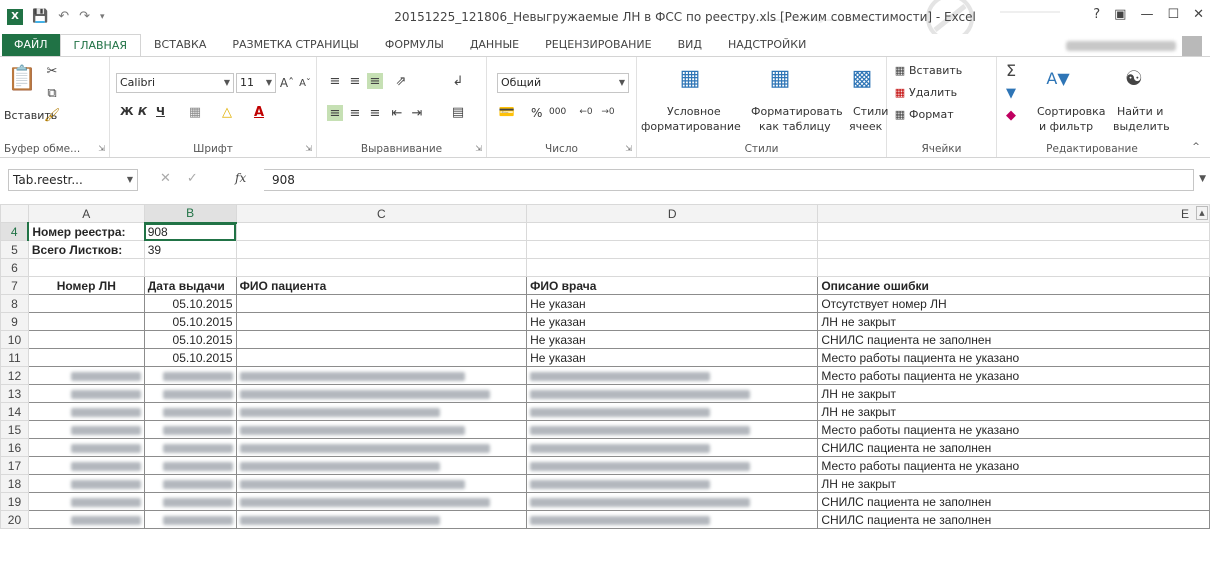 This screenshot has height=569, width=1210. I want to click on tab-page-layout: РАЗМЕТКА СТРАНИЦЫ, so click(295, 45).